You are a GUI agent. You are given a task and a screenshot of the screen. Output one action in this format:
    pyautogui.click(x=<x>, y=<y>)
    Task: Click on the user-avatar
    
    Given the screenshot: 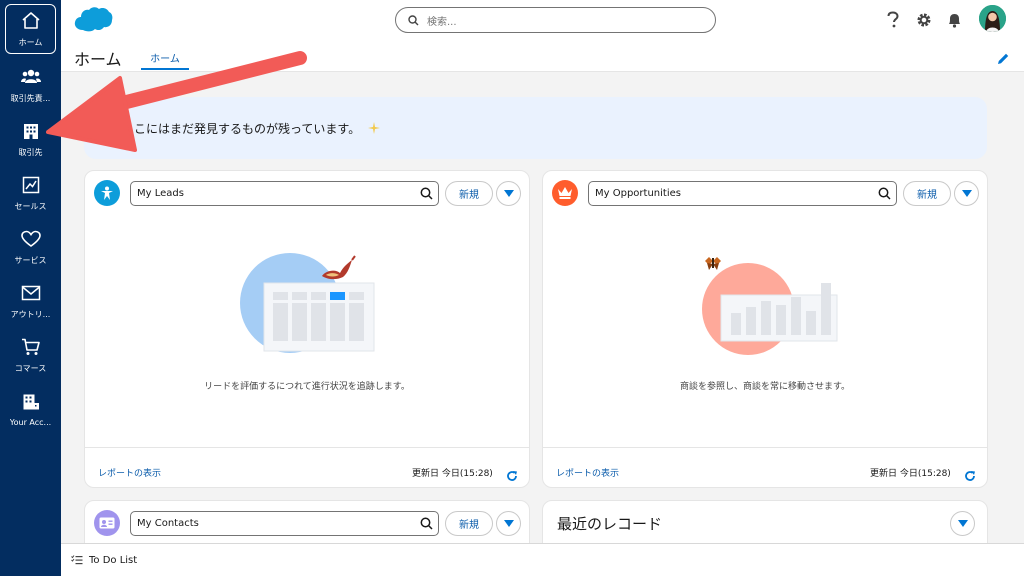 What is the action you would take?
    pyautogui.click(x=992, y=18)
    